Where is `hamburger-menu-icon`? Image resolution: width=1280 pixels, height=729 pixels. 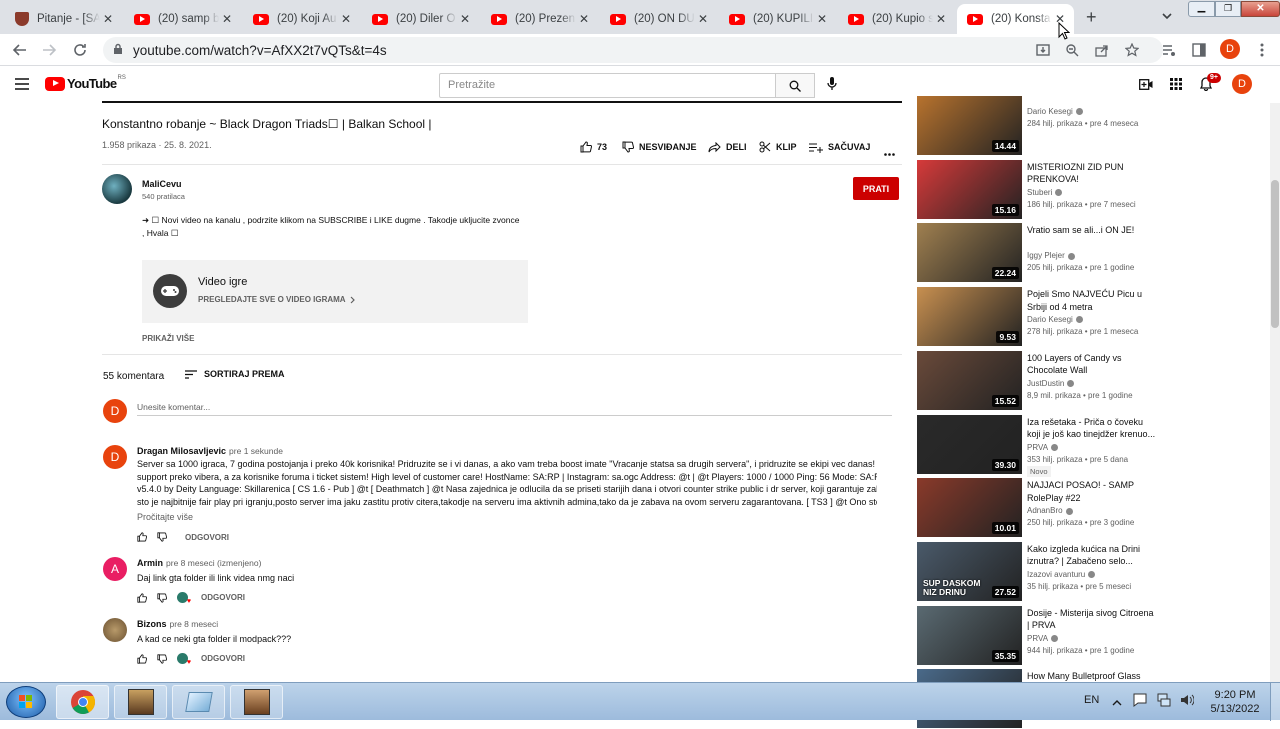
hamburger-menu-icon is located at coordinates (22, 85).